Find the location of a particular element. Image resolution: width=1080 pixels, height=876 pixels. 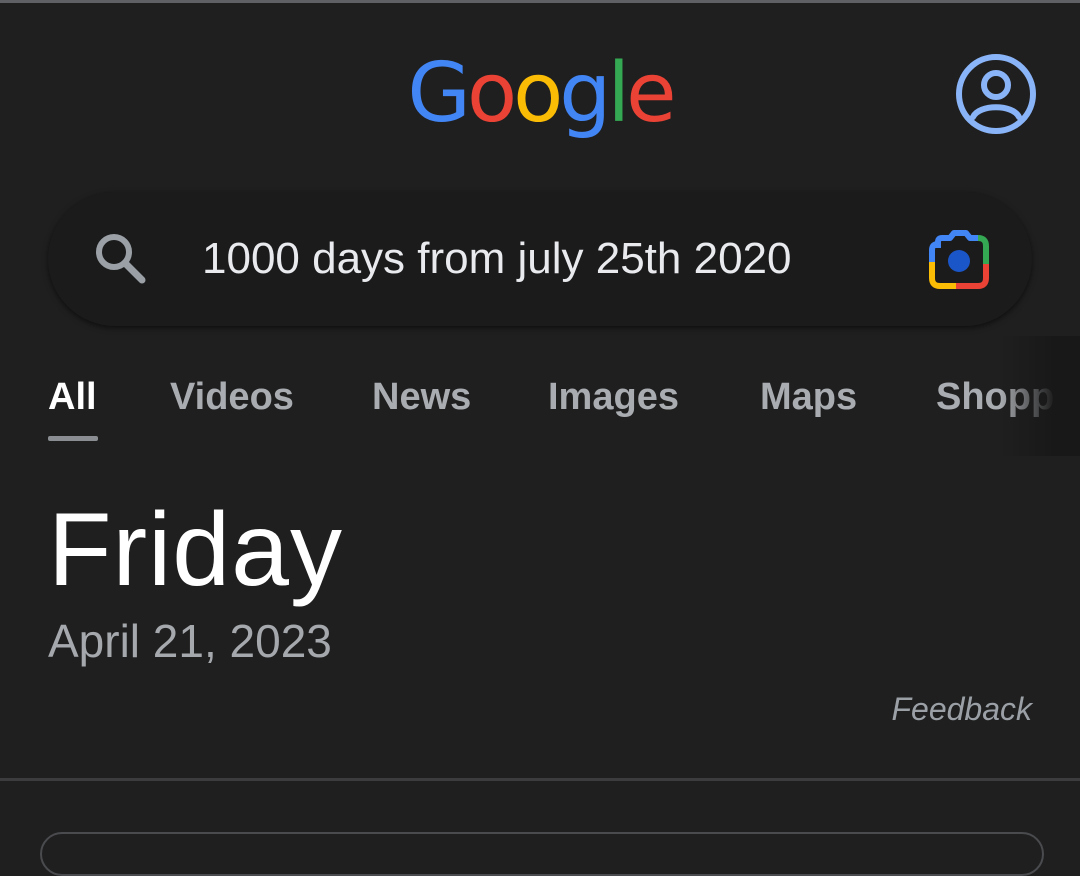

google-lens-camera-icon is located at coordinates (959, 259).